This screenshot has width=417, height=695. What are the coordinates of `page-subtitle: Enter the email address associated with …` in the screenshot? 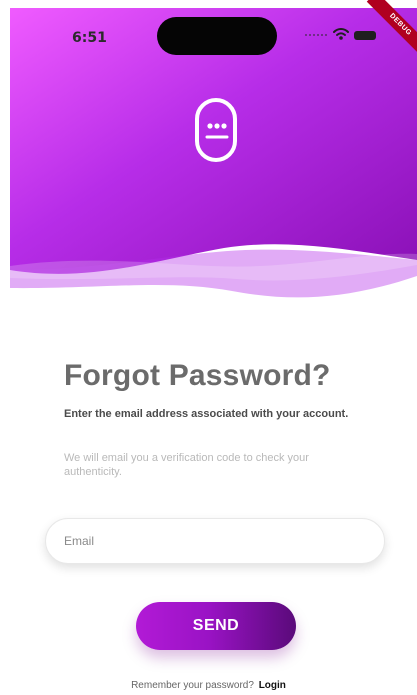 It's located at (206, 414).